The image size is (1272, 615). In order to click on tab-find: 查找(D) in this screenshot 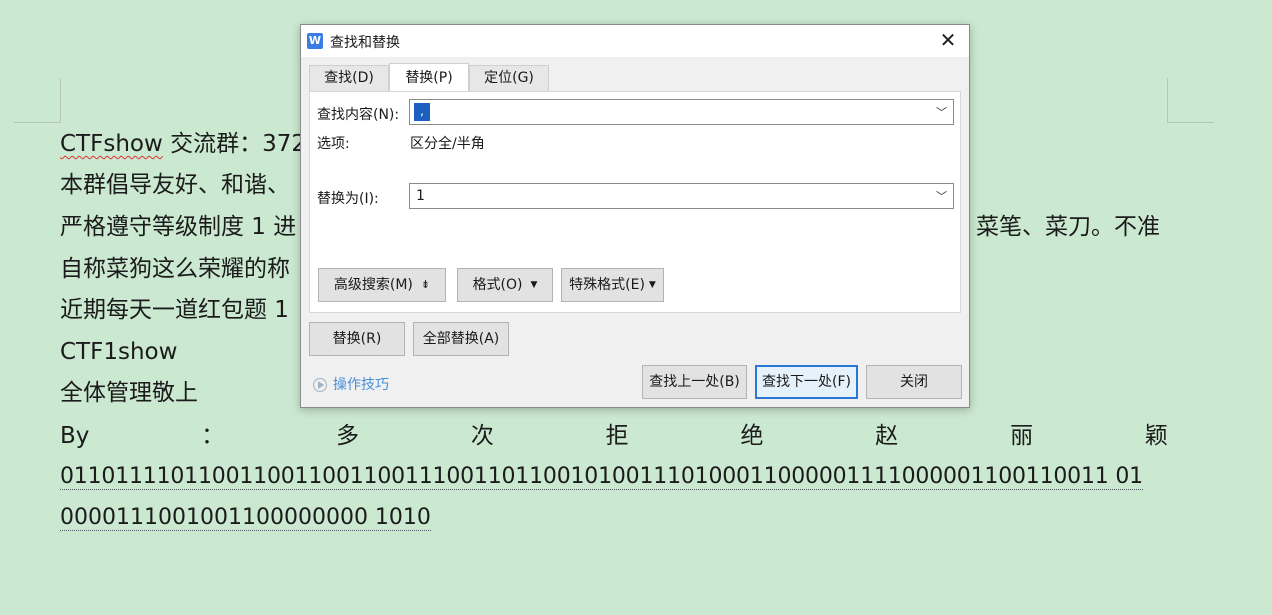, I will do `click(349, 78)`.